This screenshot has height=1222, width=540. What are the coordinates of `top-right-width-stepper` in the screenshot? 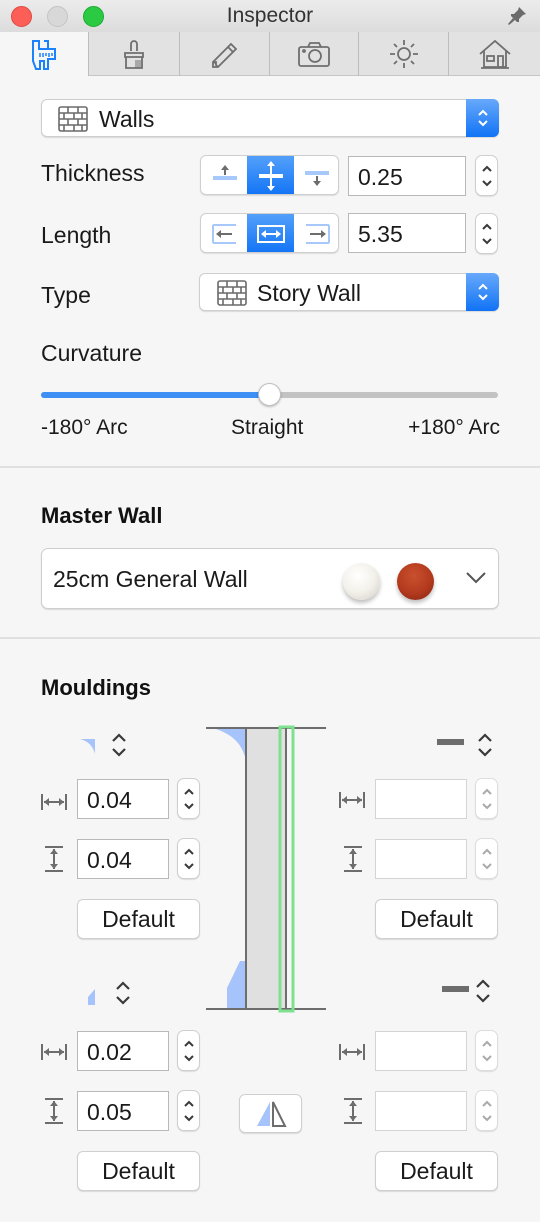 It's located at (486, 798).